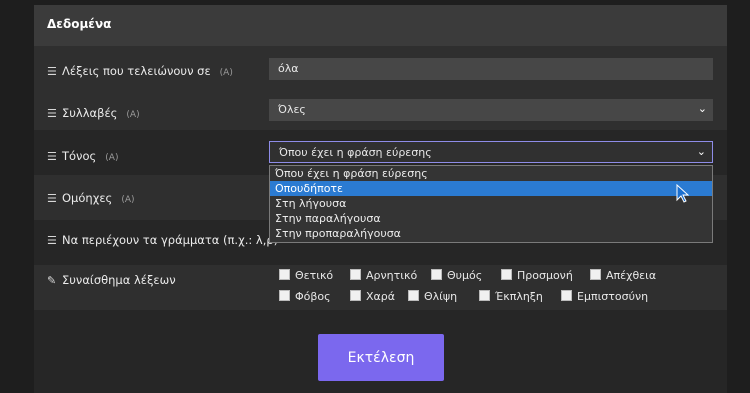 This screenshot has height=393, width=750. What do you see at coordinates (83, 156) in the screenshot?
I see `stress-label: ☰ Τόνος (A)` at bounding box center [83, 156].